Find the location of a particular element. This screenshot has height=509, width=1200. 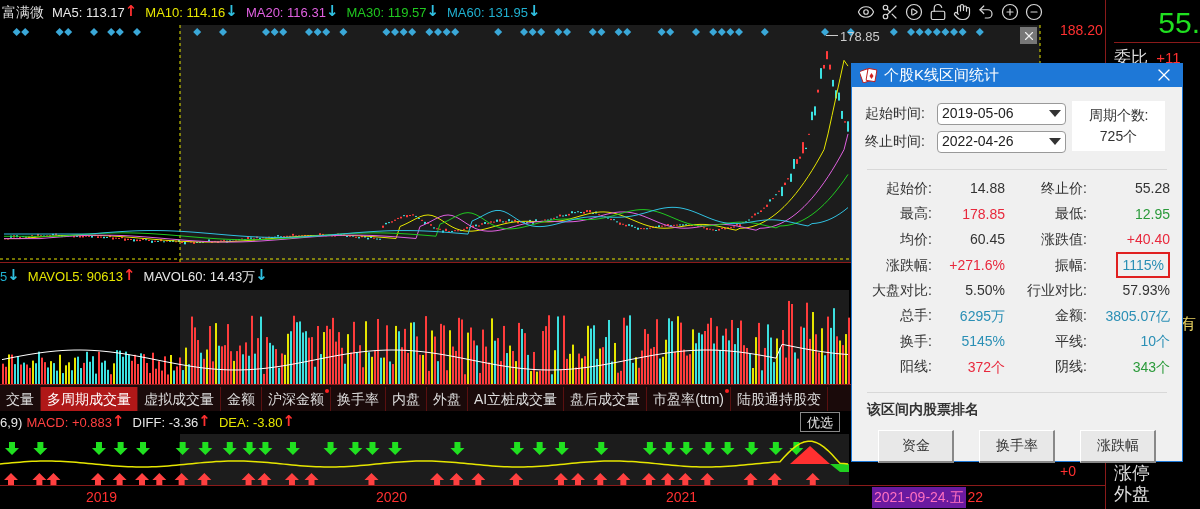

quote-label: 涨停 is located at coordinates (1133, 473).